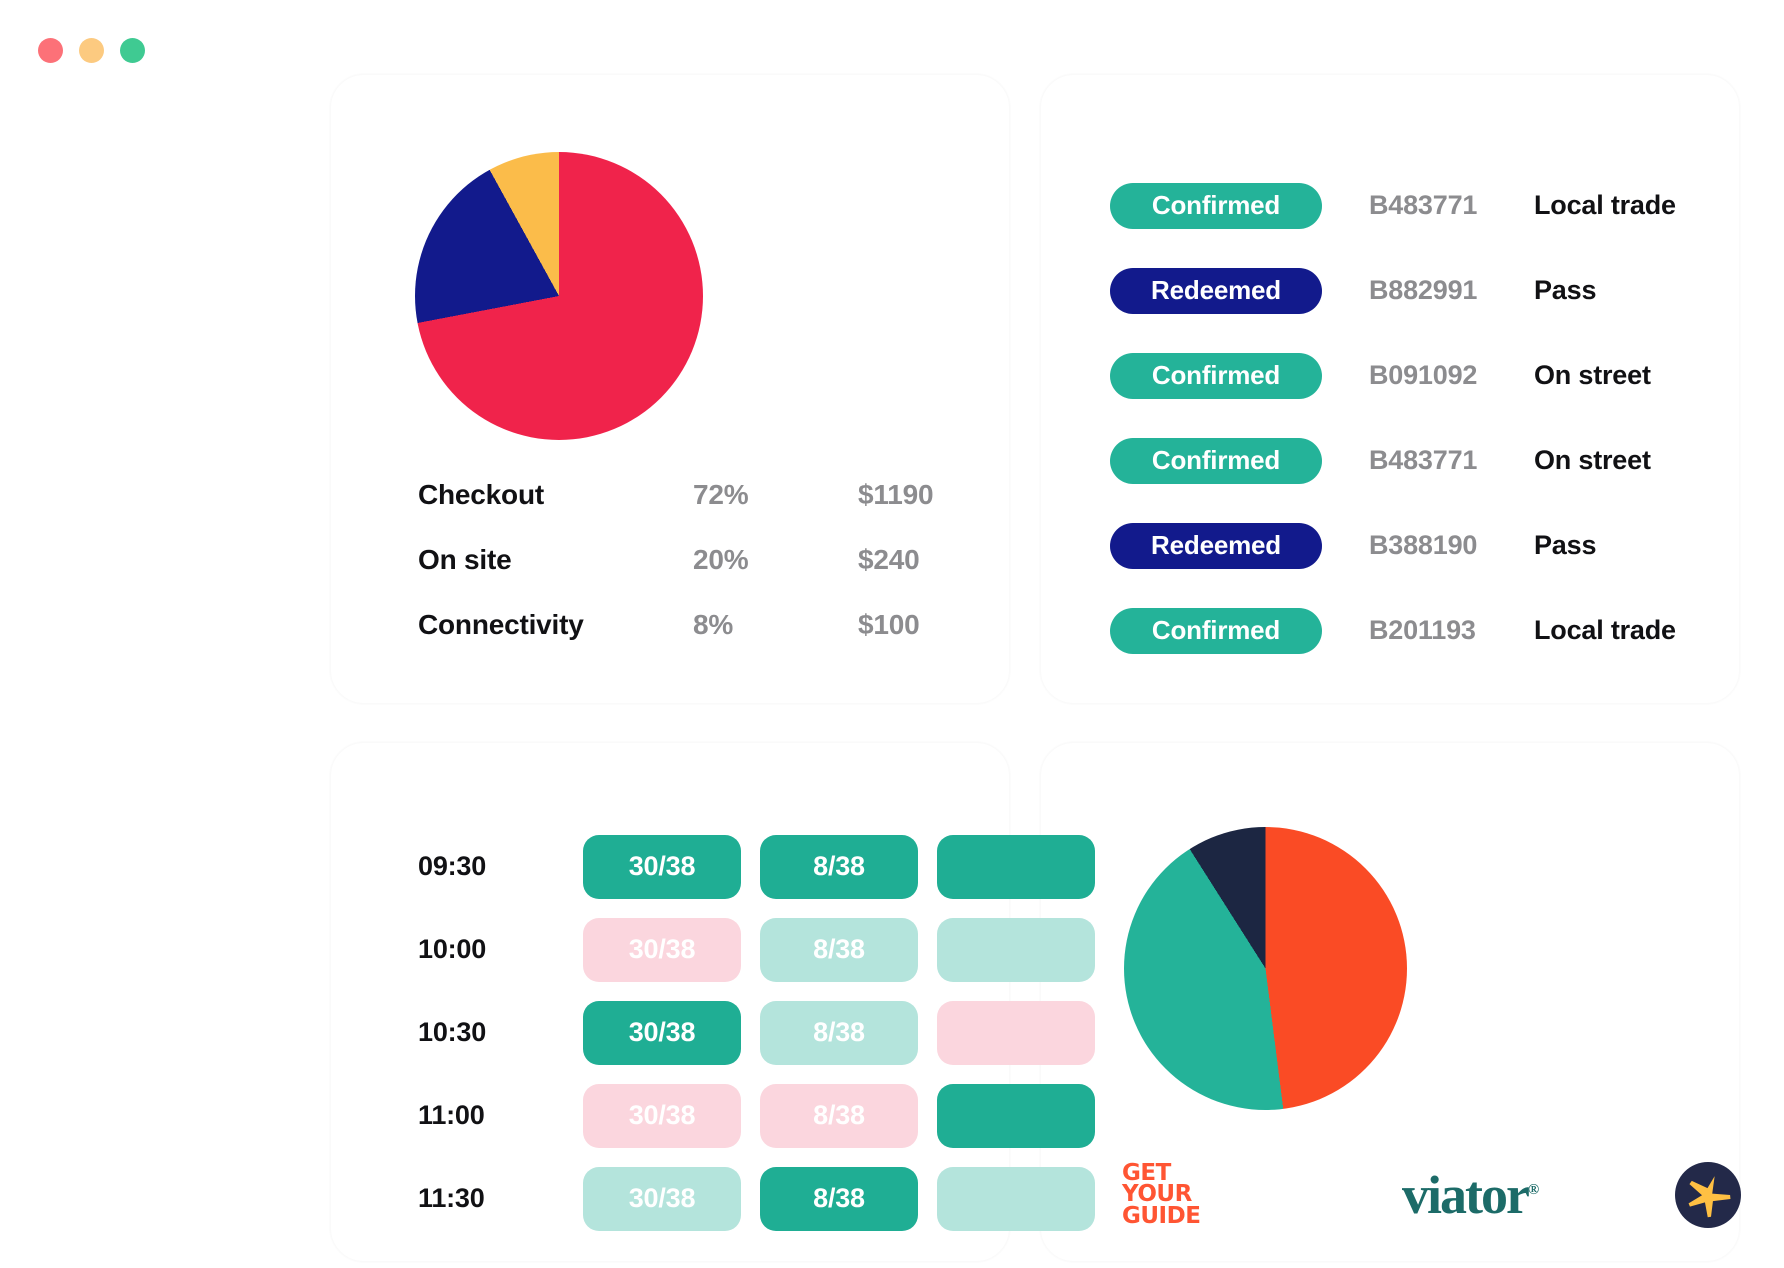  I want to click on legend-amount: $100, so click(889, 624).